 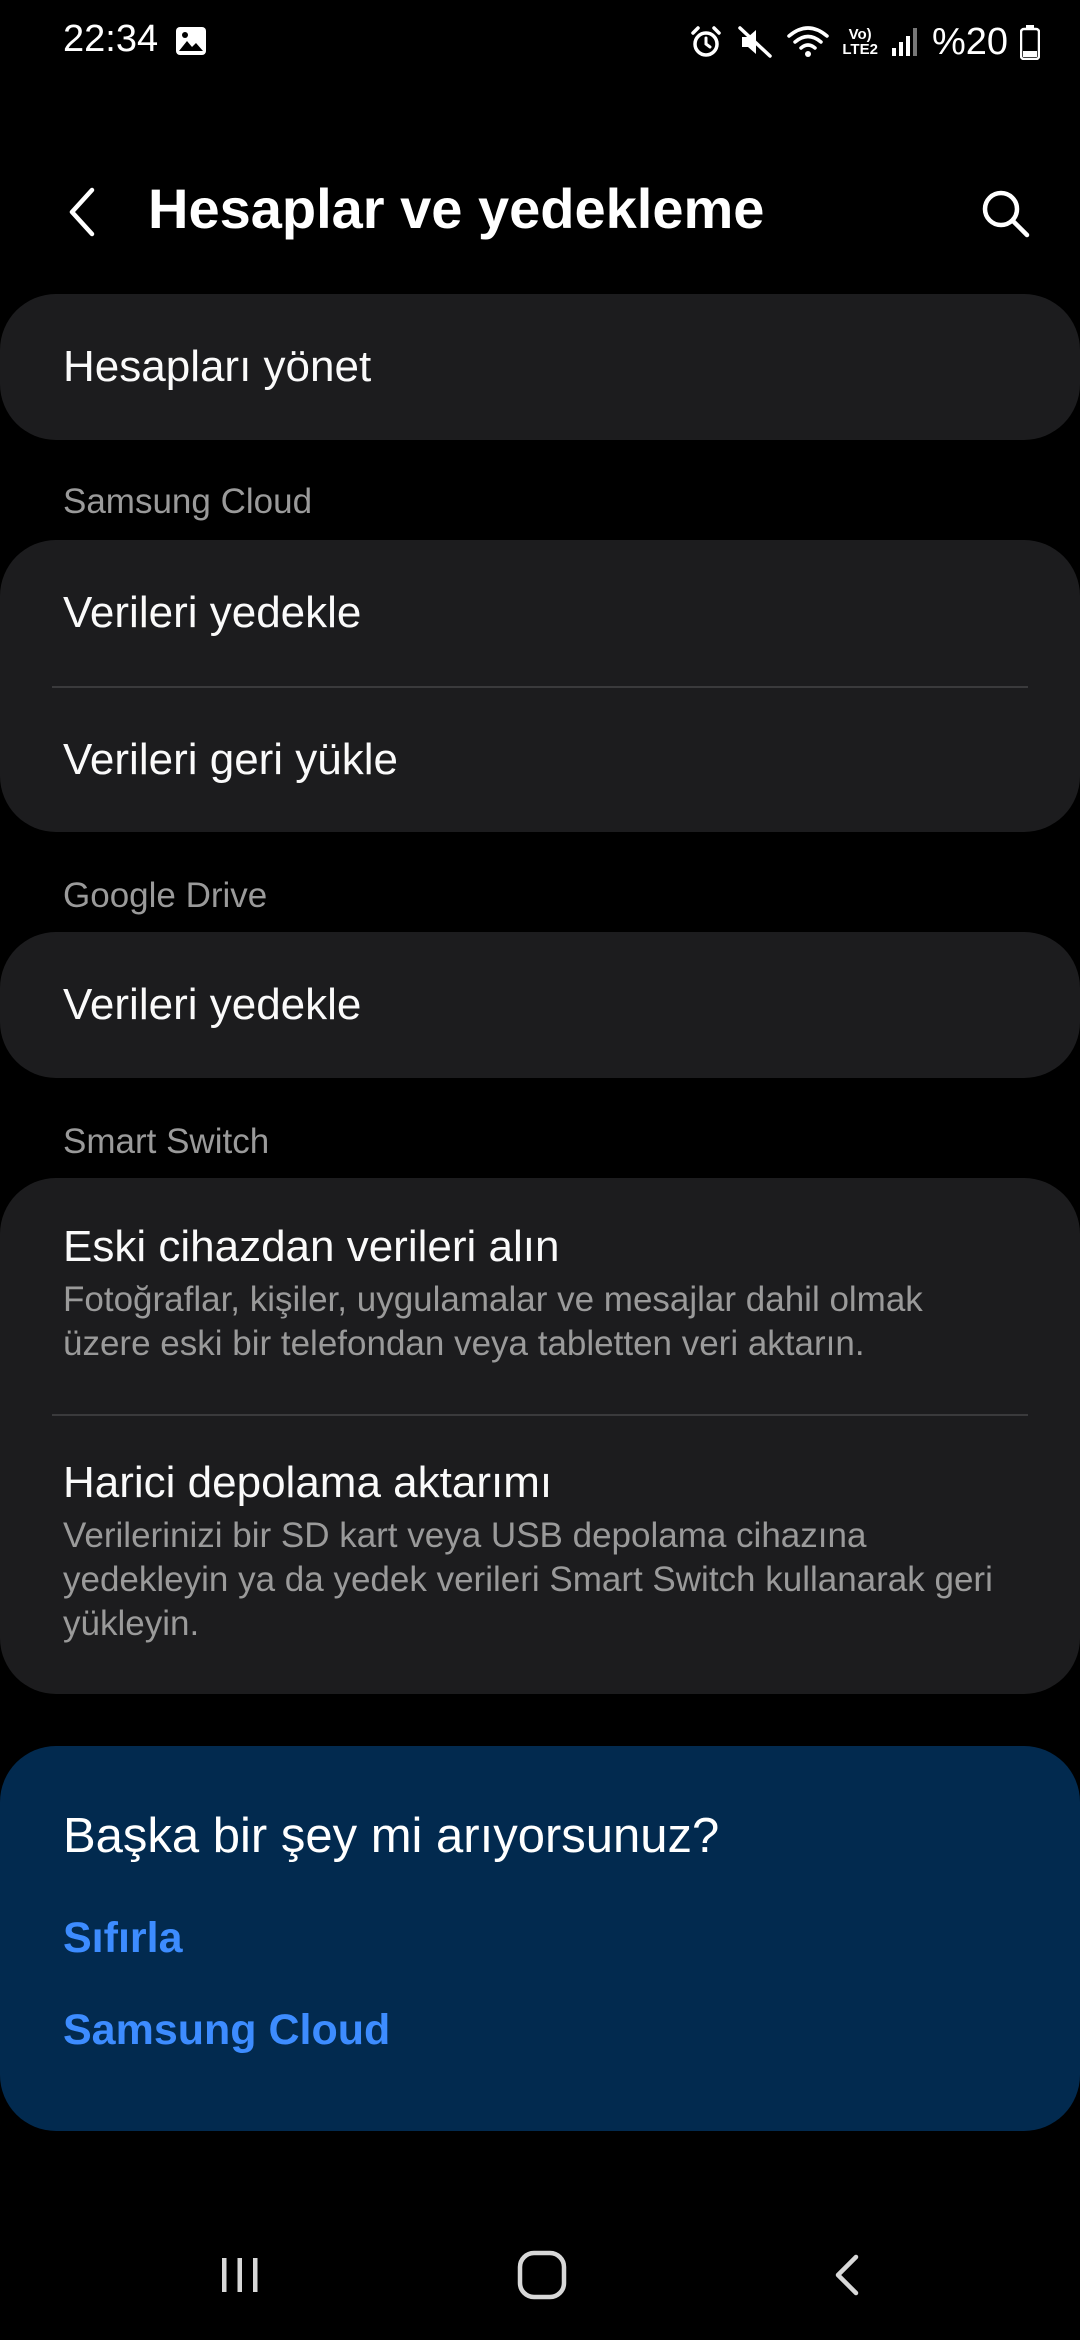 I want to click on app-bar: Hesaplar ve yedekleme, so click(x=540, y=210).